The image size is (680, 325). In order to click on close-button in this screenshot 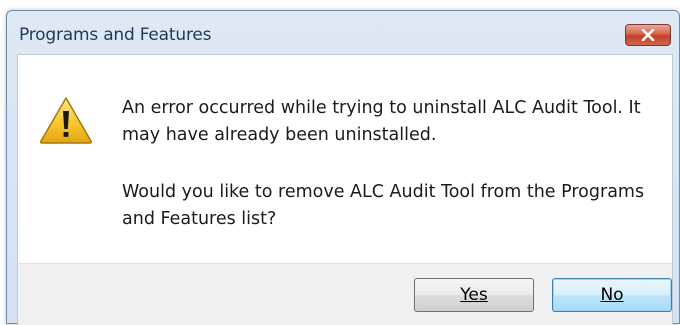, I will do `click(648, 35)`.